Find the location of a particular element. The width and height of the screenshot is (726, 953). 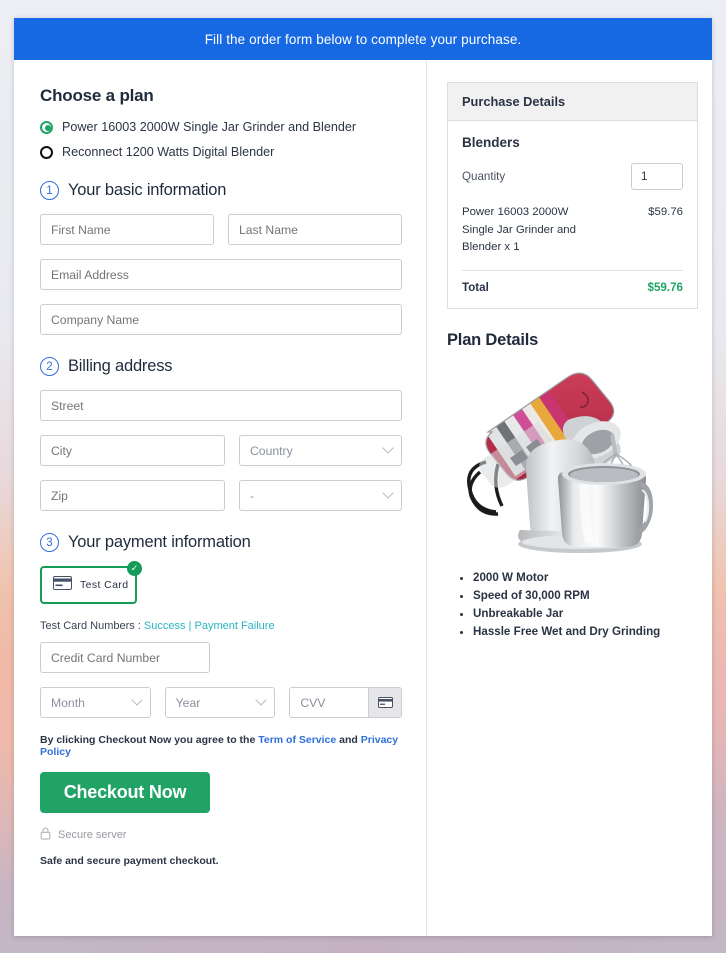

street-input is located at coordinates (221, 405).